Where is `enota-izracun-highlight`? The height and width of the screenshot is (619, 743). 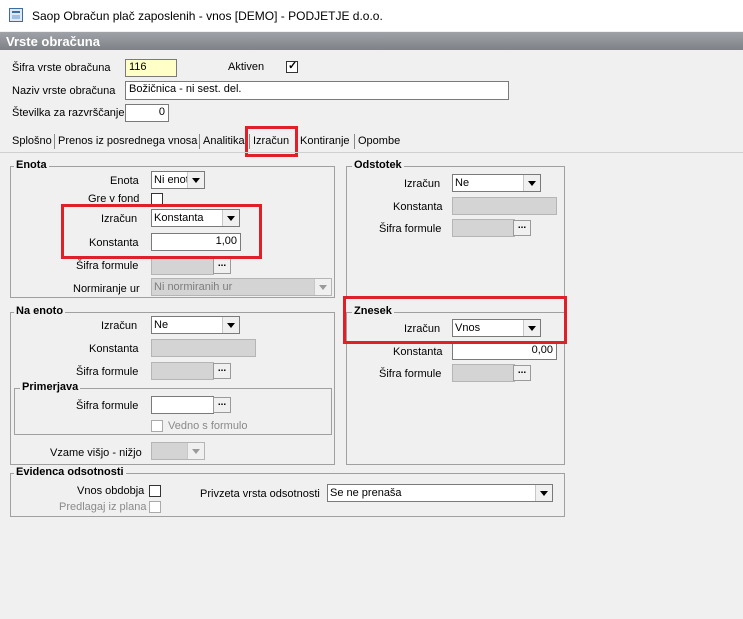 enota-izracun-highlight is located at coordinates (161, 231).